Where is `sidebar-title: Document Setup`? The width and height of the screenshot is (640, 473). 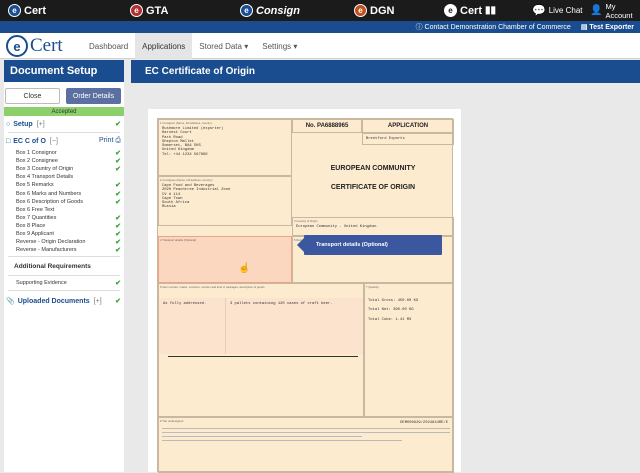
sidebar-title: Document Setup is located at coordinates (64, 71).